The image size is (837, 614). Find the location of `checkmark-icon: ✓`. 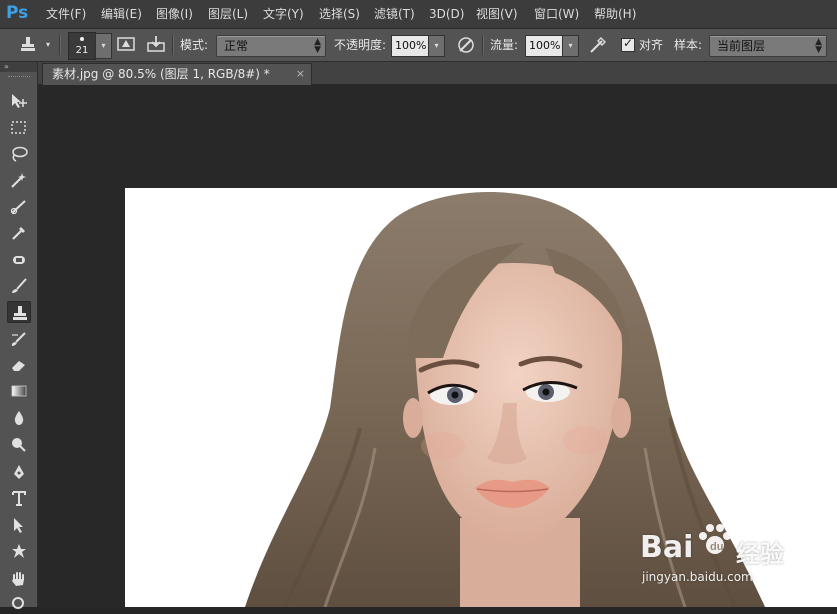

checkmark-icon: ✓ is located at coordinates (628, 43).